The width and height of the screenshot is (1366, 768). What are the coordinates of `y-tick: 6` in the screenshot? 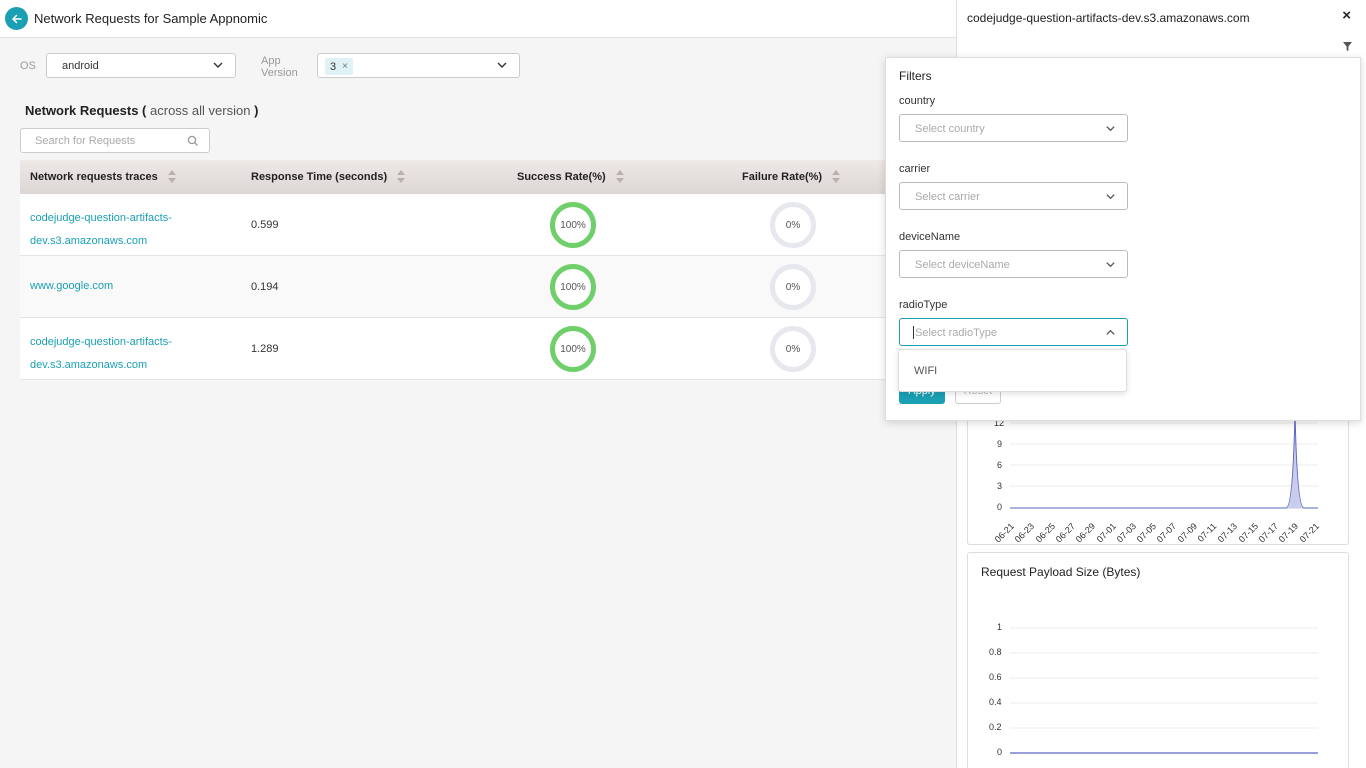 It's located at (1000, 465).